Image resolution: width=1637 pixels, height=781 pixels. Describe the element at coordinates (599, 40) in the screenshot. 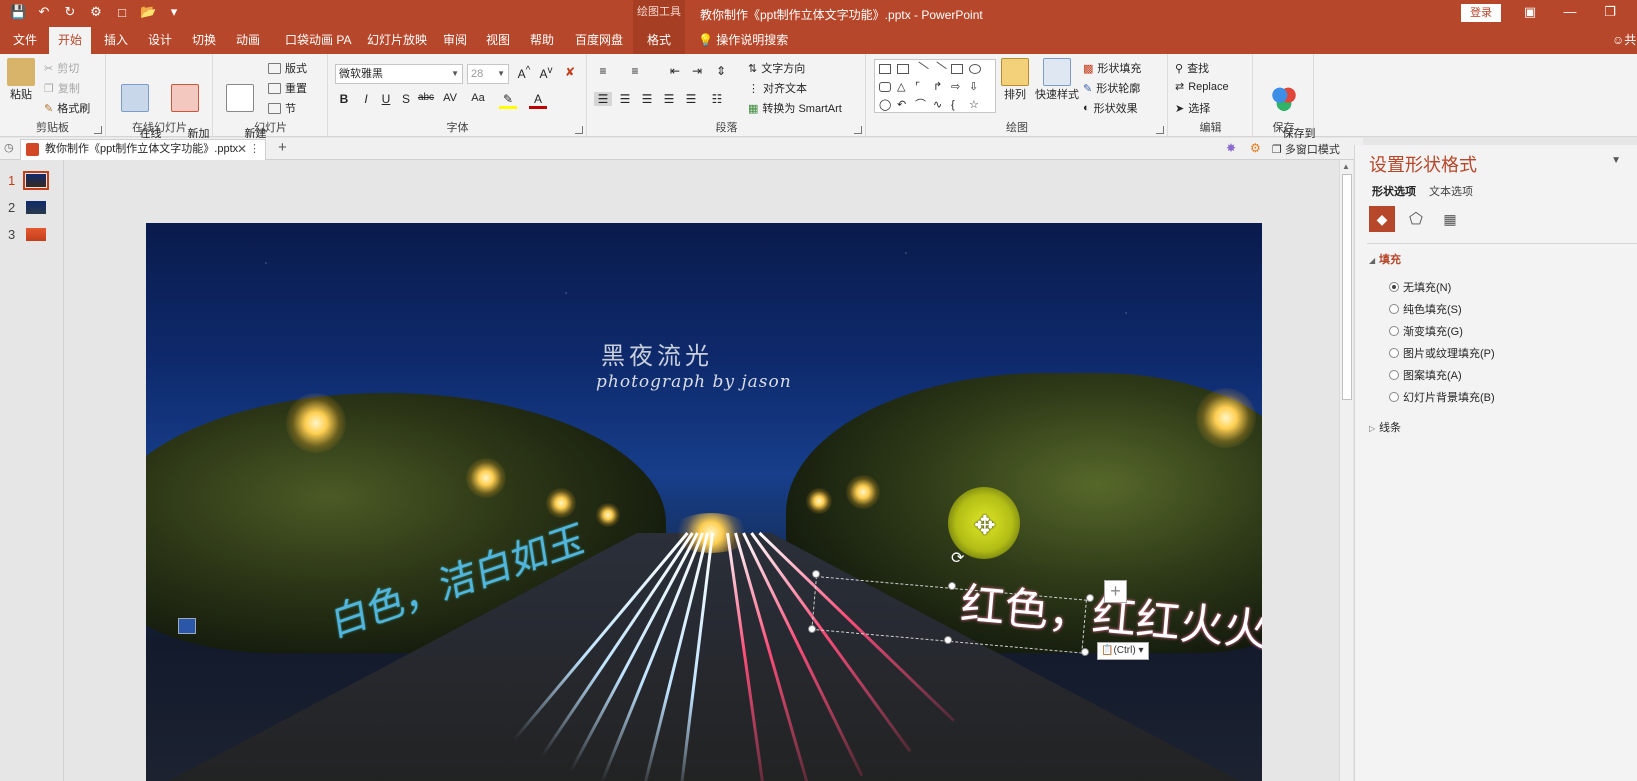

I see `tab-baidu-netdisk: 百度网盘` at that location.